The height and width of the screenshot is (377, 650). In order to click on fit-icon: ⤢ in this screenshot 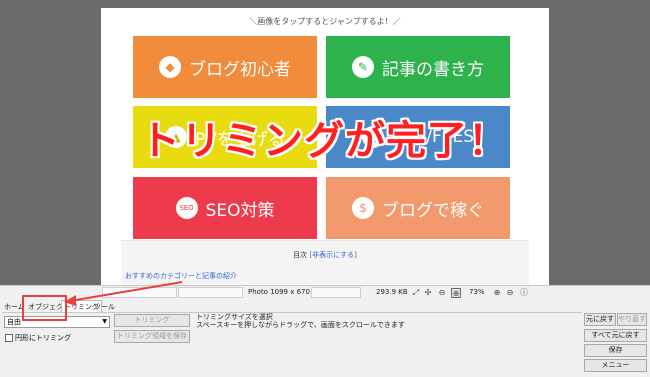, I will do `click(416, 293)`.